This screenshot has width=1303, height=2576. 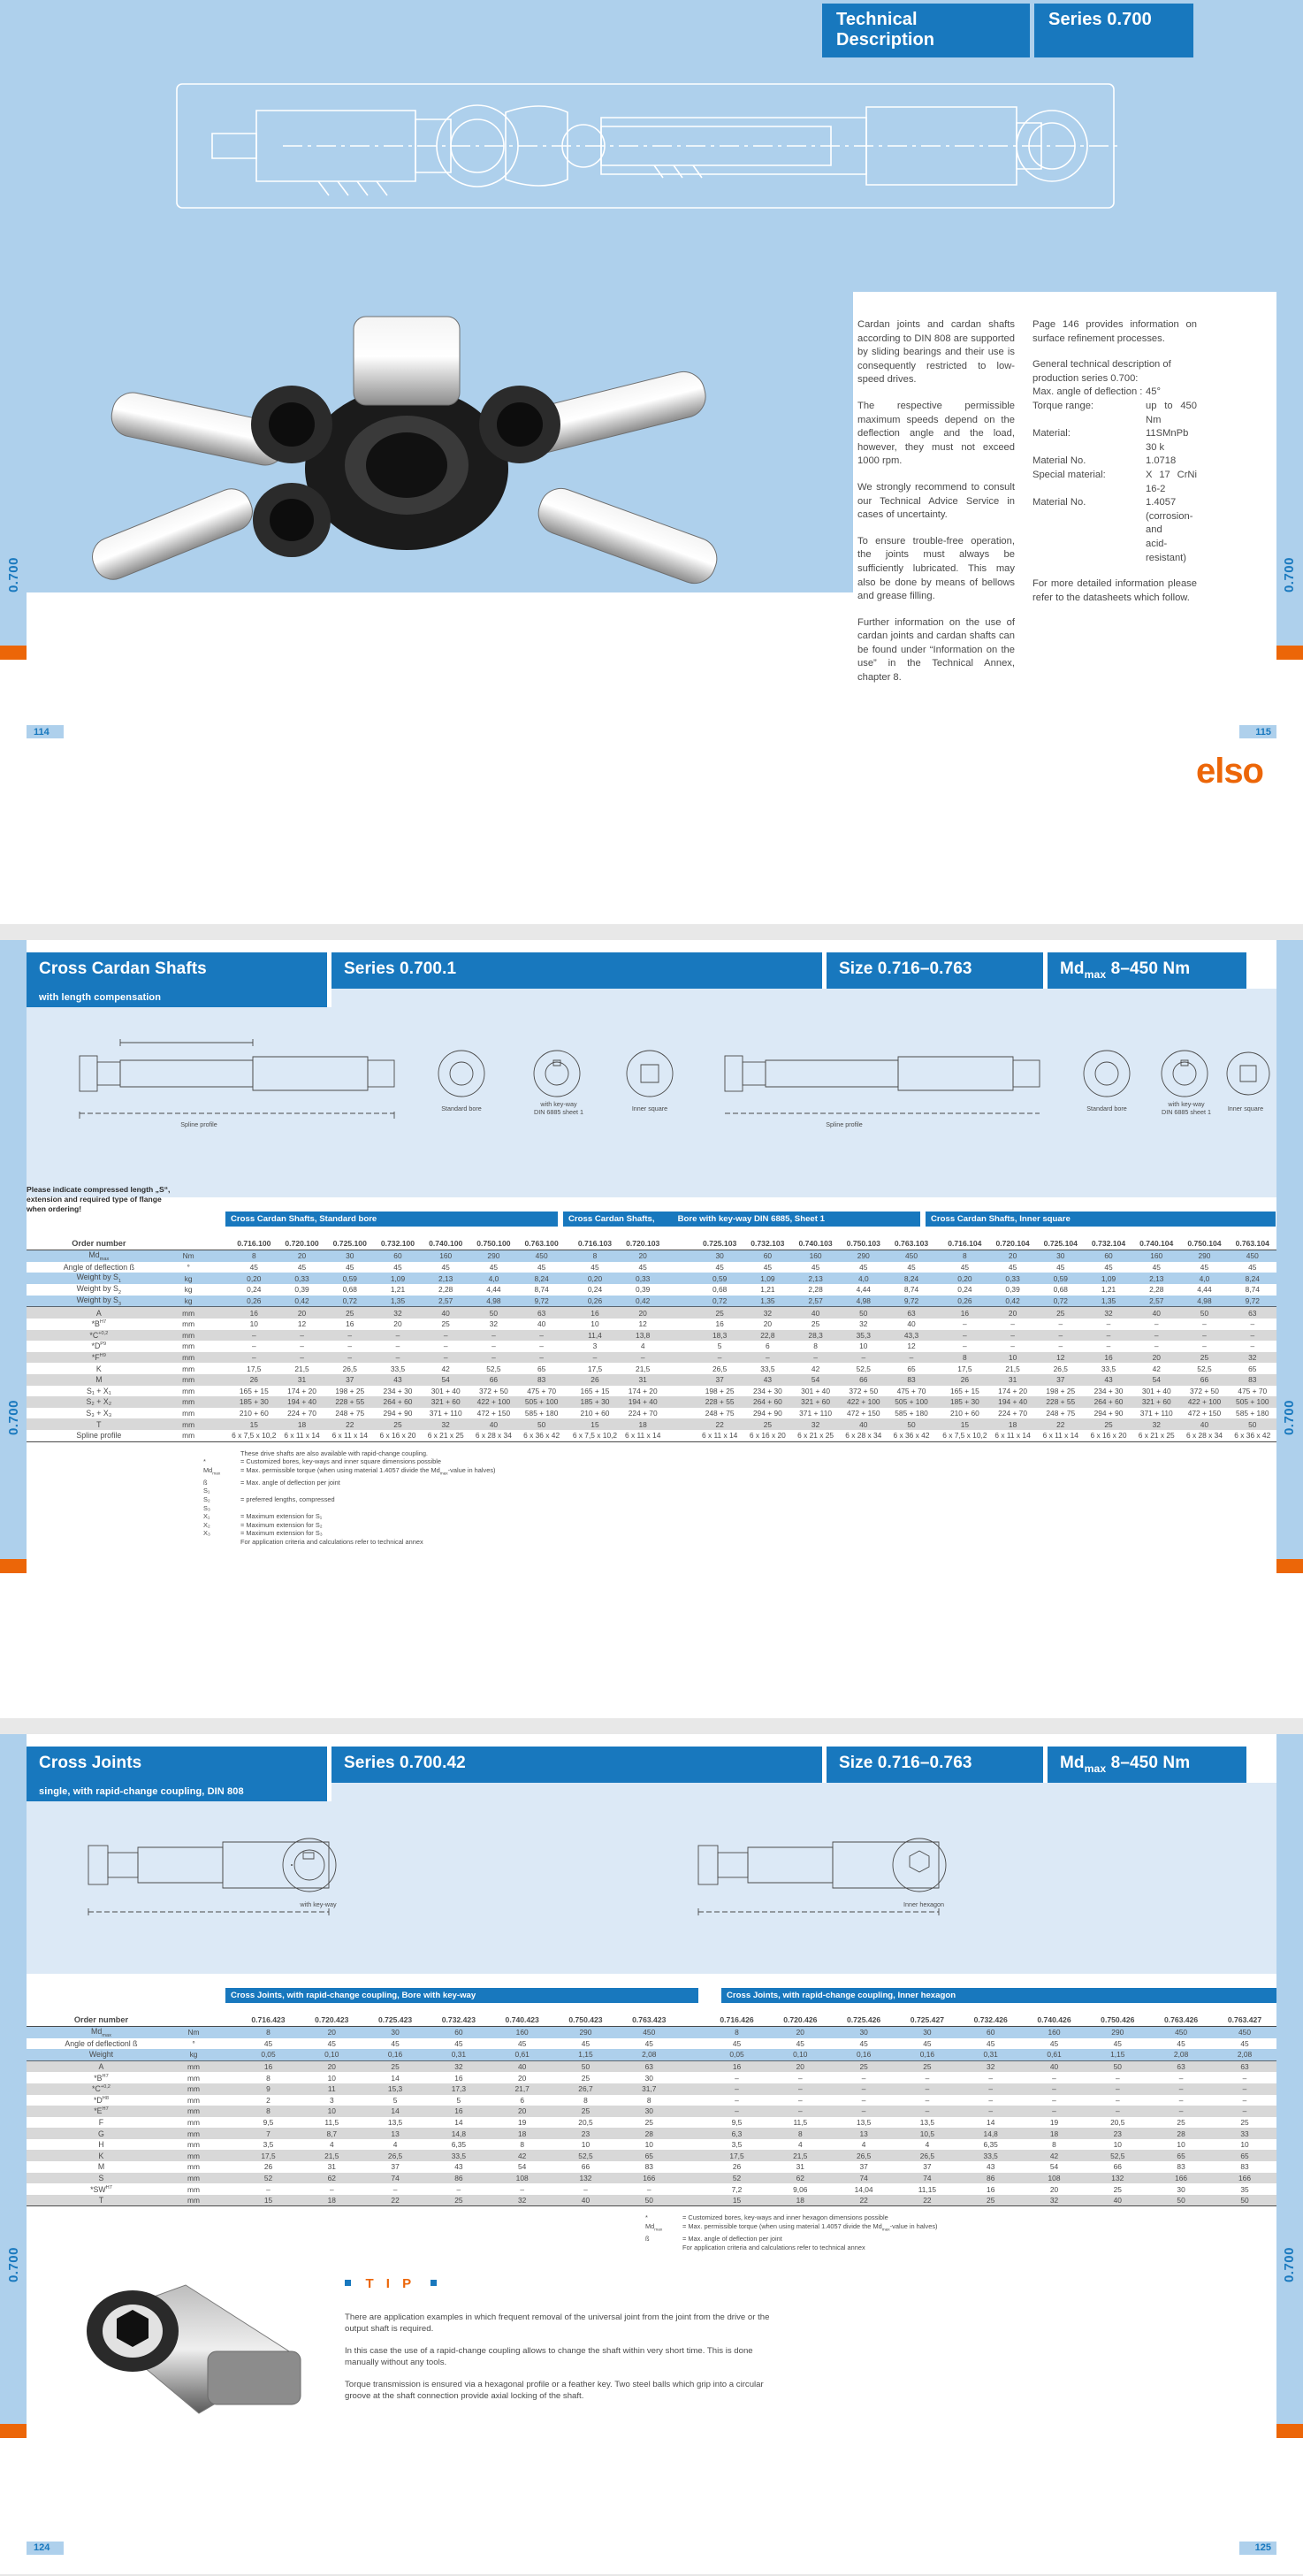 What do you see at coordinates (1072, 969) in the screenshot?
I see `md-label: Md` at bounding box center [1072, 969].